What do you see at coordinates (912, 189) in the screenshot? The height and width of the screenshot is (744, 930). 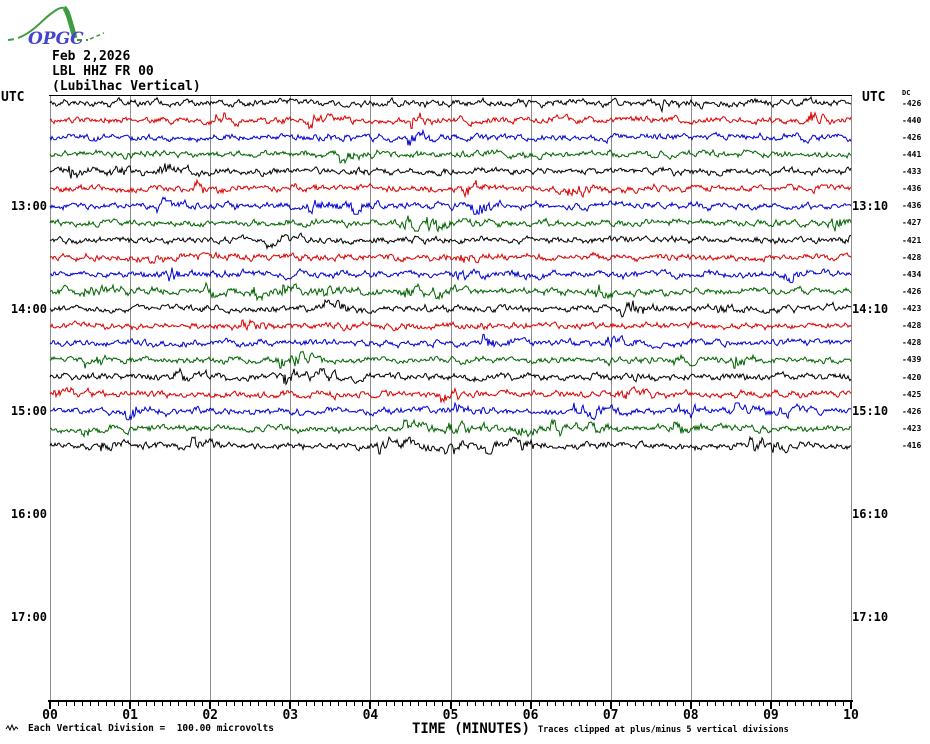 I see `dc-value: -436` at bounding box center [912, 189].